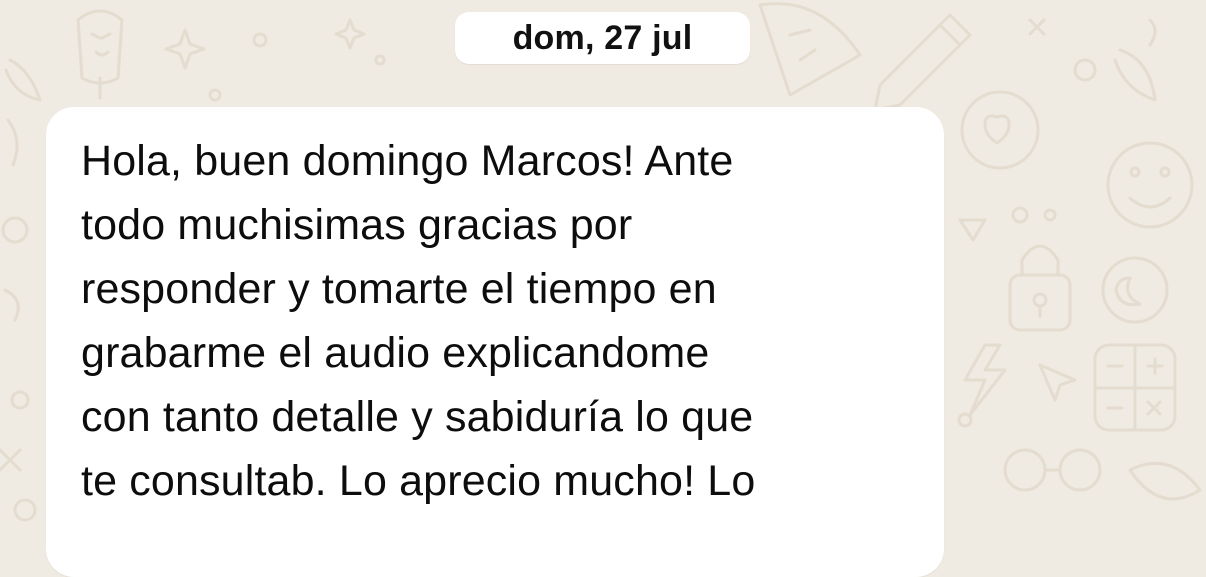  I want to click on date-separator: dom, 27 jul, so click(602, 38).